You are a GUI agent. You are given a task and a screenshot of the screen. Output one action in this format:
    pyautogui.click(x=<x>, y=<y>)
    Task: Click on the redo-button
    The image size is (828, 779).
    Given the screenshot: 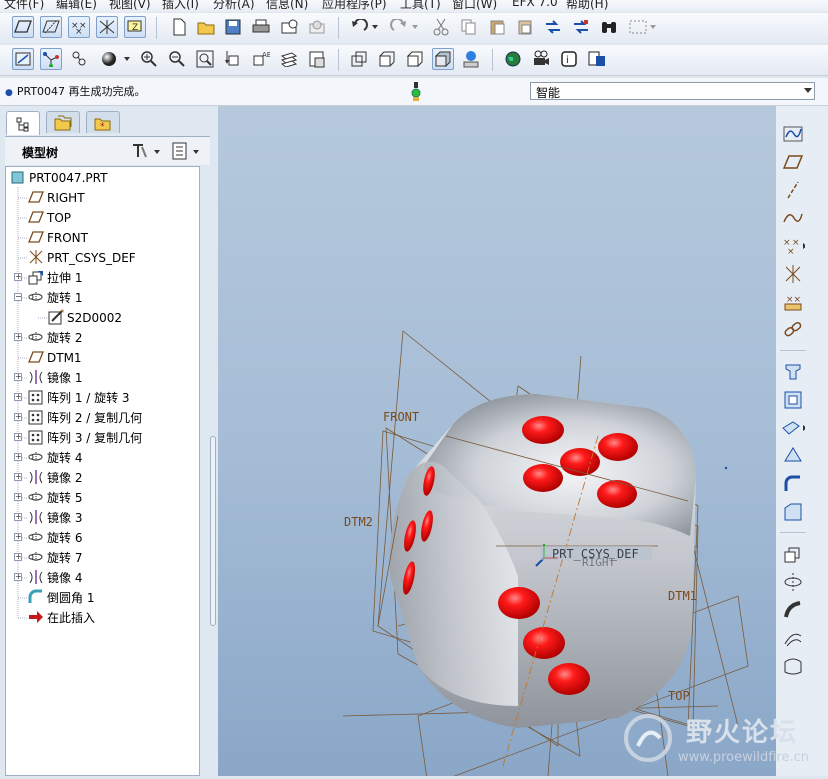 What is the action you would take?
    pyautogui.click(x=404, y=27)
    